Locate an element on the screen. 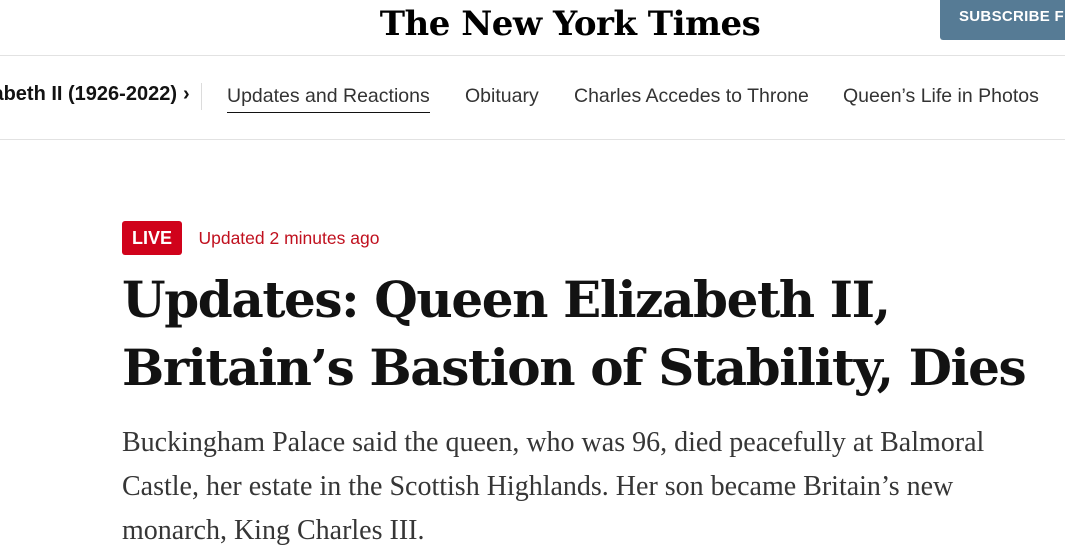  nav-item-updates-and-reactions: Updates and Reactions is located at coordinates (328, 98).